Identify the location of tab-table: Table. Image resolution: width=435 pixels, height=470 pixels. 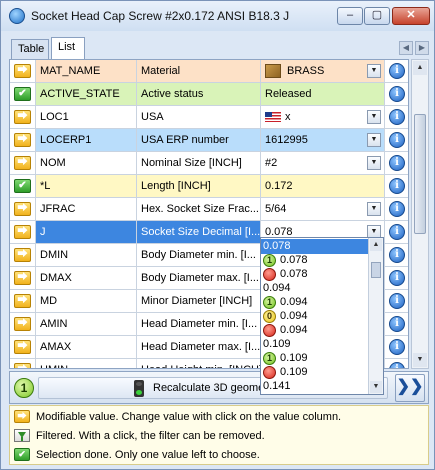
(30, 49).